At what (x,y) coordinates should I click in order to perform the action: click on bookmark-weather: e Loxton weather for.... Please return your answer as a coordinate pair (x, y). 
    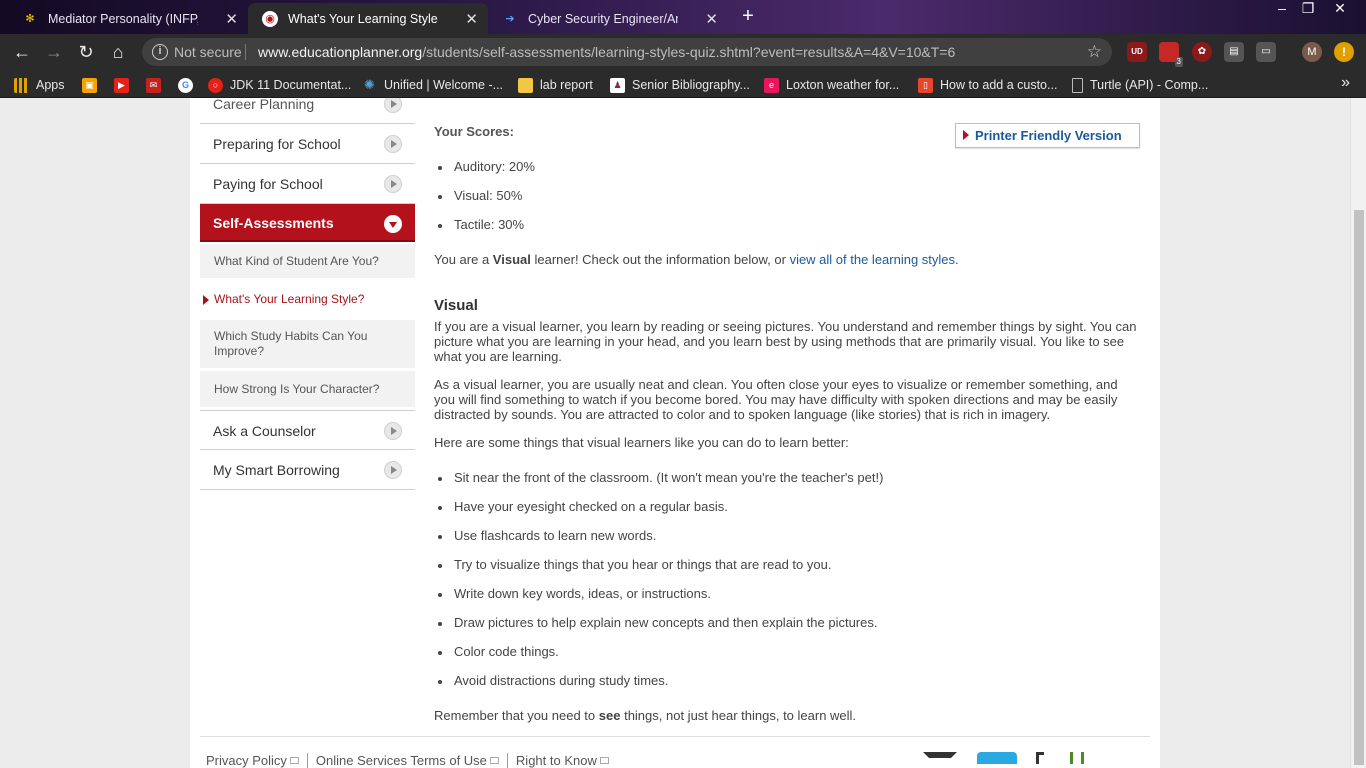
    Looking at the image, I should click on (831, 85).